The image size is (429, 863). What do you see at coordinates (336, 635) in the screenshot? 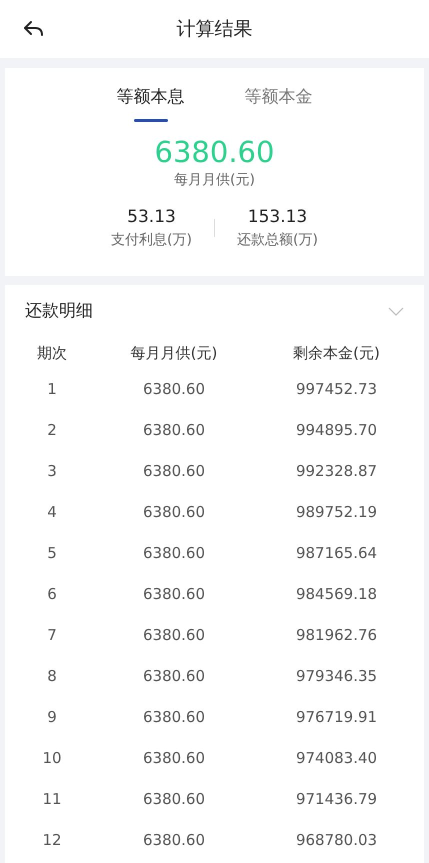
I see `table-cell-text: 981962.76` at bounding box center [336, 635].